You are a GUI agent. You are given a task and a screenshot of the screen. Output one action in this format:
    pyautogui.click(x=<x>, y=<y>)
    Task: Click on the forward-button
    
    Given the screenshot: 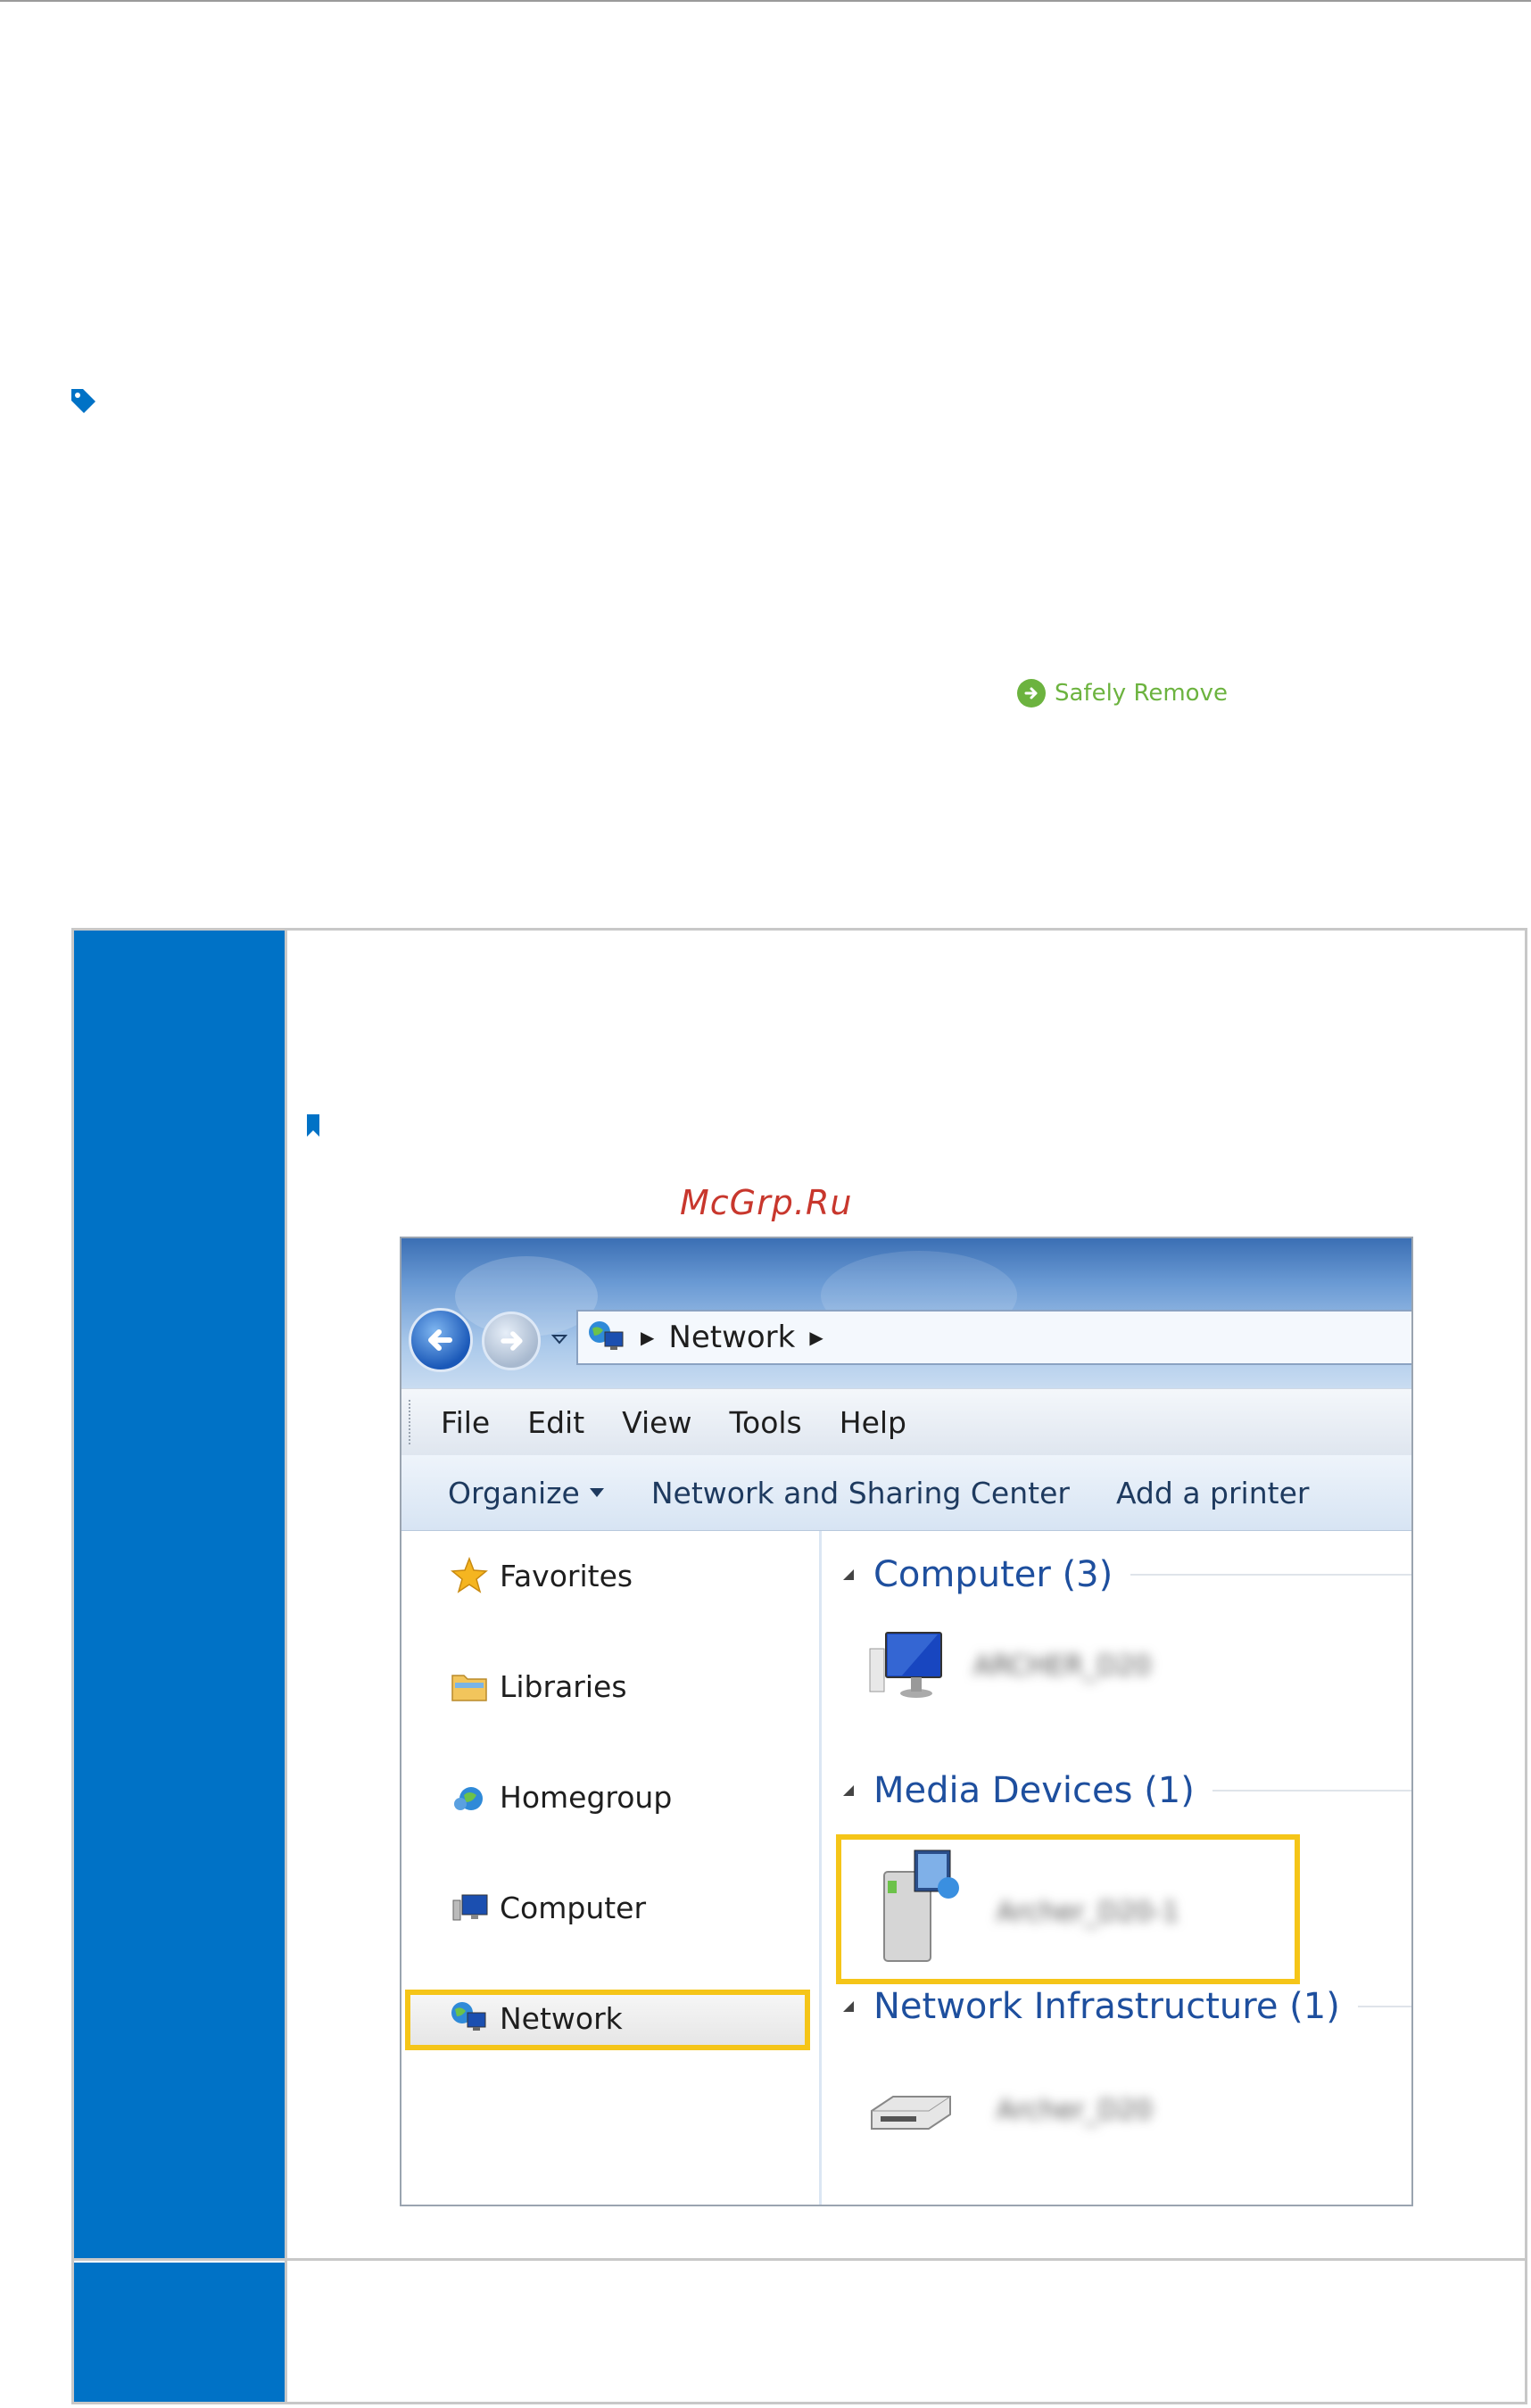 What is the action you would take?
    pyautogui.click(x=511, y=1341)
    